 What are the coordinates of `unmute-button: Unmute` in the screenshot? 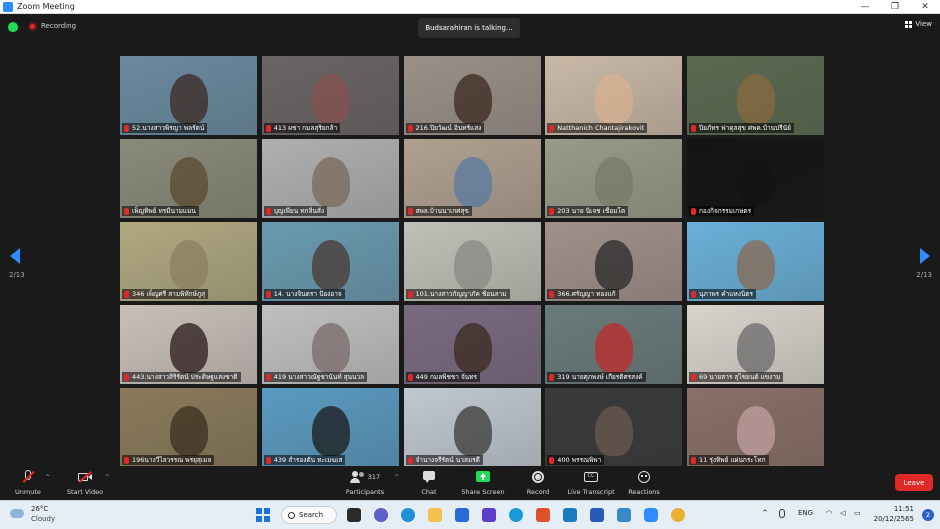 It's located at (28, 483).